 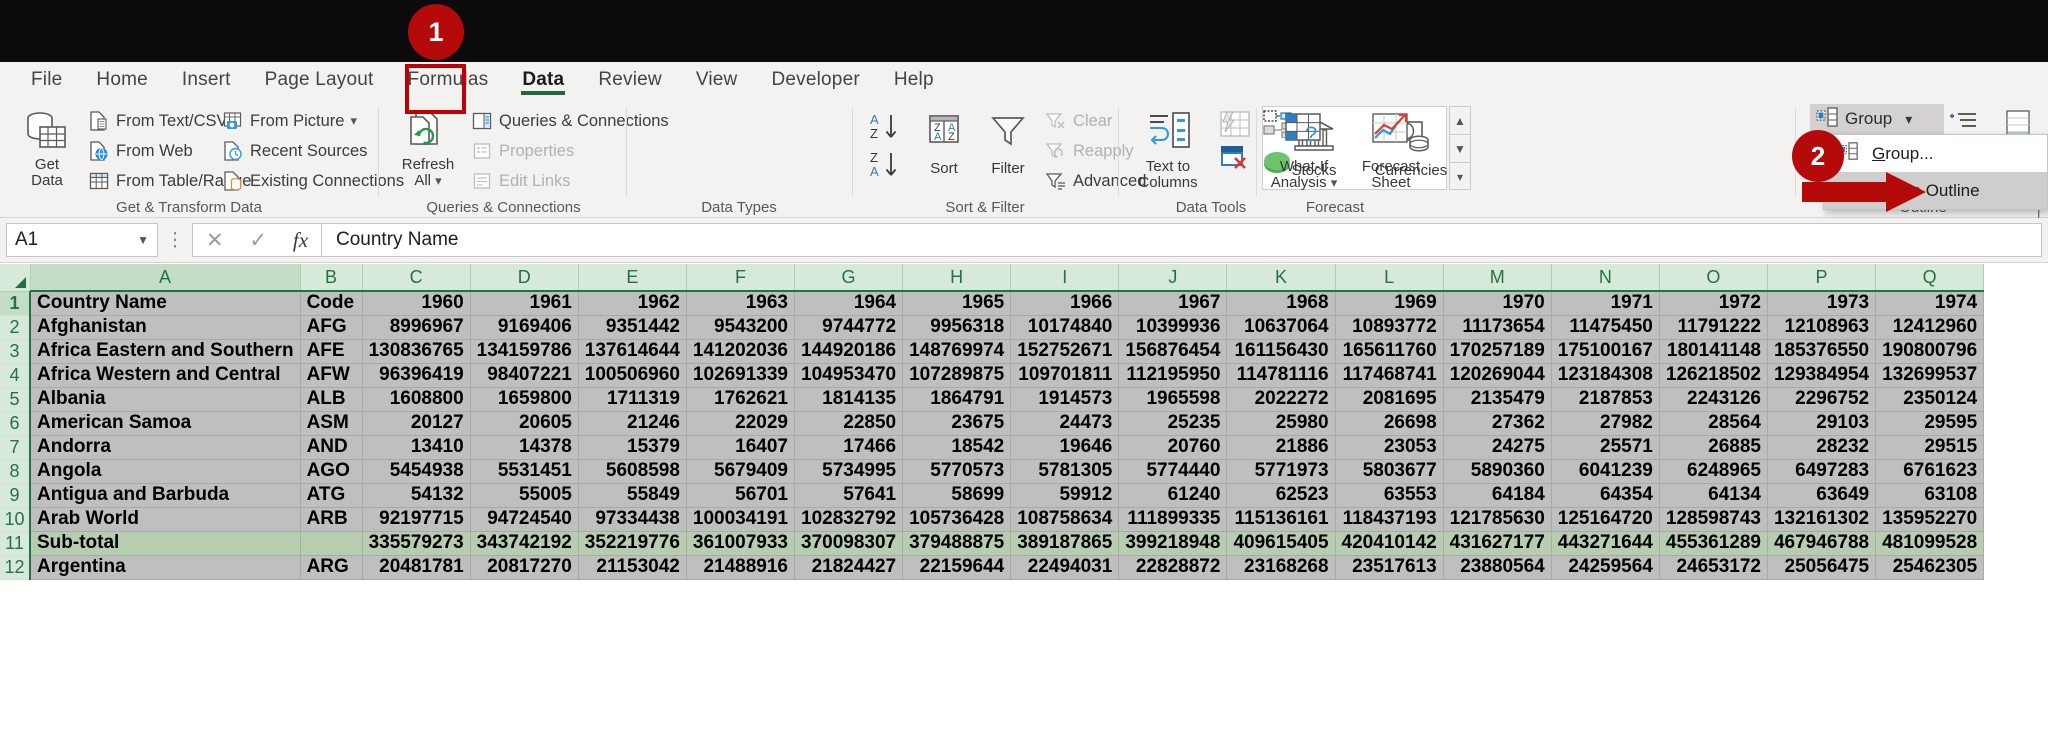 What do you see at coordinates (15, 351) in the screenshot?
I see `row-header-3: 3` at bounding box center [15, 351].